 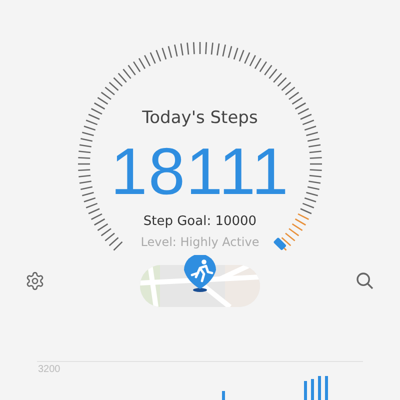 What do you see at coordinates (200, 242) in the screenshot?
I see `activity-level: Level: Highly Active` at bounding box center [200, 242].